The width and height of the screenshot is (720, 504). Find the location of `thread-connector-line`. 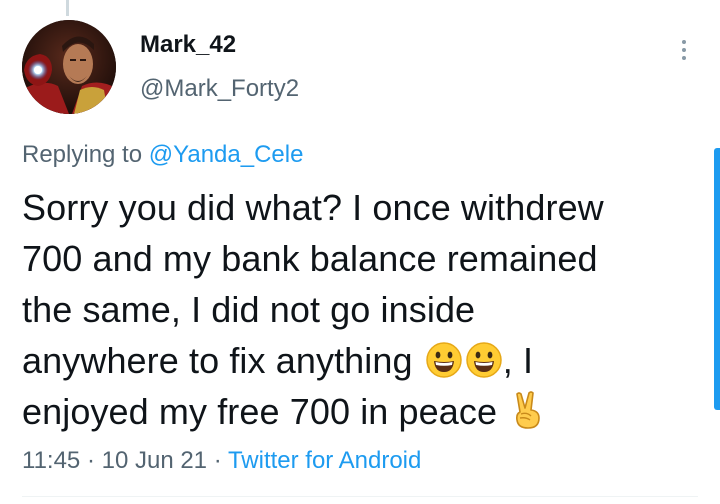

thread-connector-line is located at coordinates (67, 8).